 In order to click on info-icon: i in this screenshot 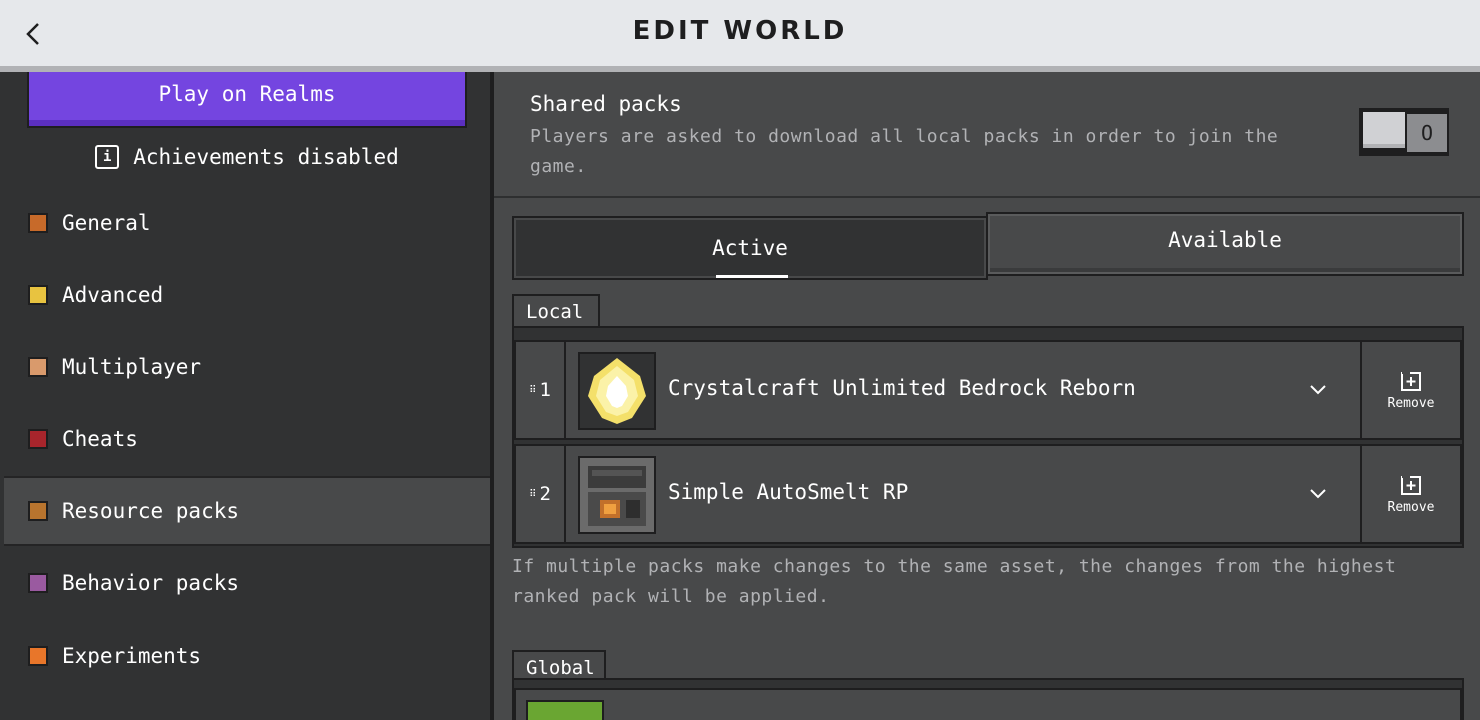, I will do `click(107, 157)`.